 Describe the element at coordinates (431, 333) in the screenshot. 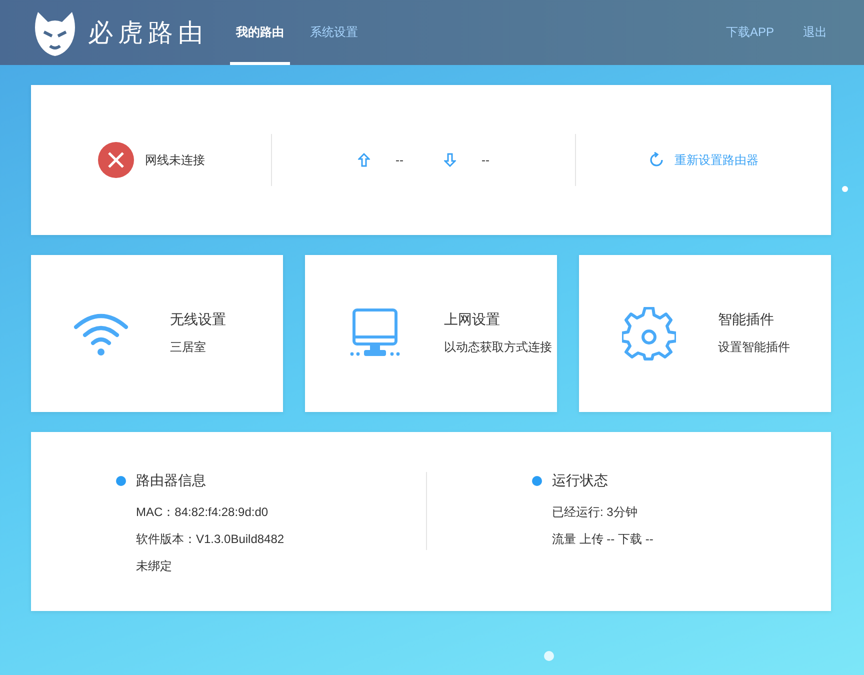

I see `settings-tile: 上网设置 以动态获取方式连接` at that location.